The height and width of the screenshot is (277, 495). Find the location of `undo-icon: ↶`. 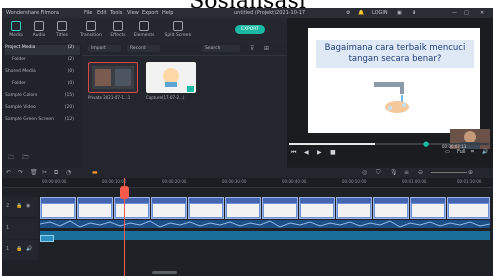

undo-icon: ↶ is located at coordinates (8, 172).